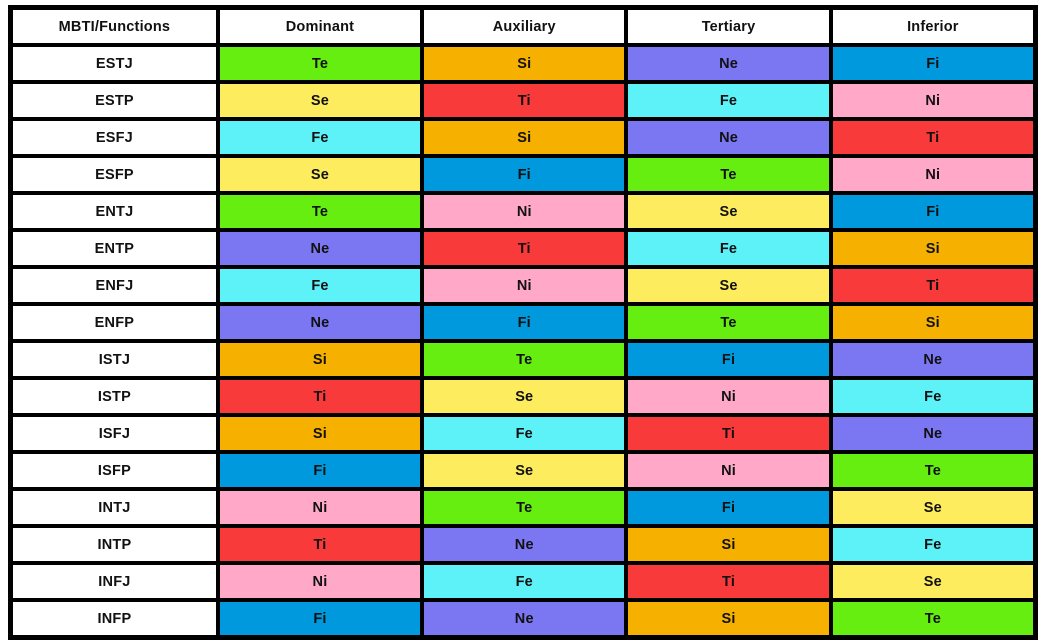 The width and height of the screenshot is (1046, 640). I want to click on table-row: ENFP Ne Fi Te Si, so click(523, 322).